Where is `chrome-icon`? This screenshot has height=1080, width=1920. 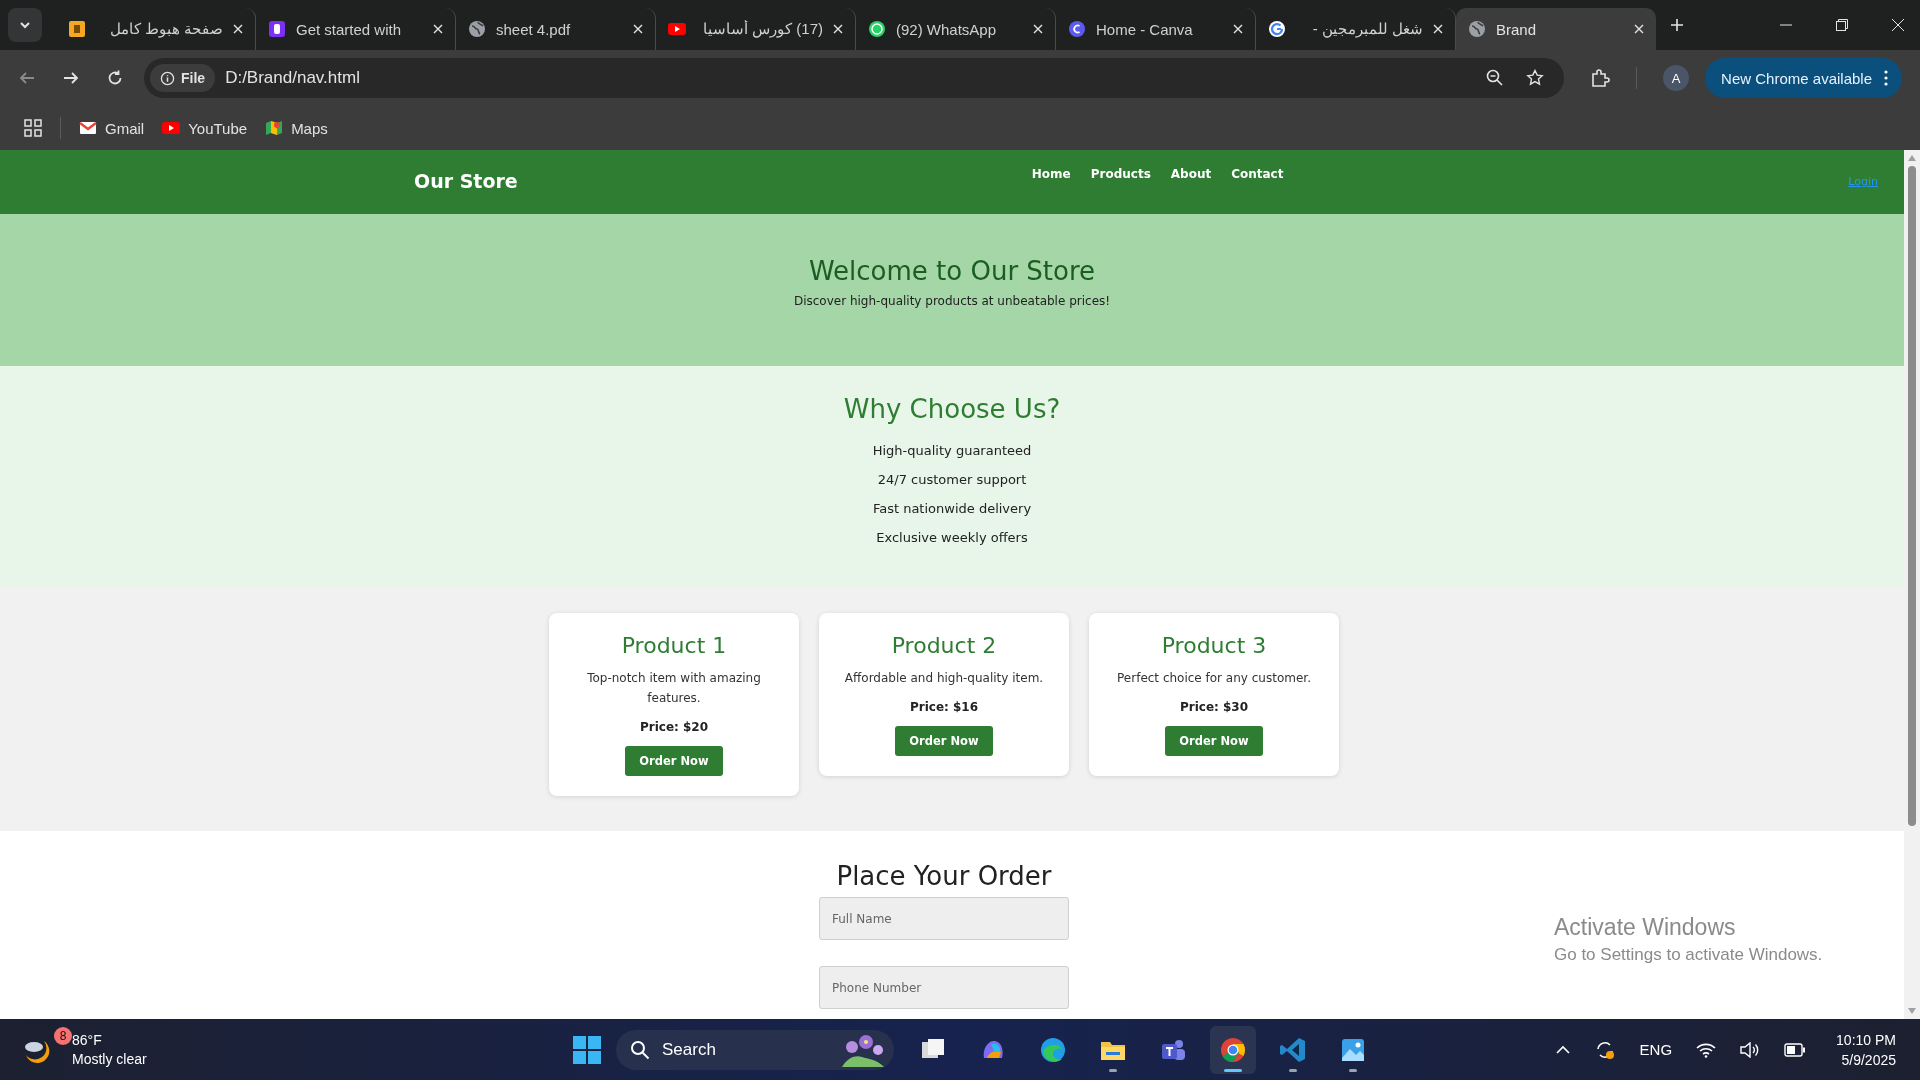
chrome-icon is located at coordinates (1233, 1049).